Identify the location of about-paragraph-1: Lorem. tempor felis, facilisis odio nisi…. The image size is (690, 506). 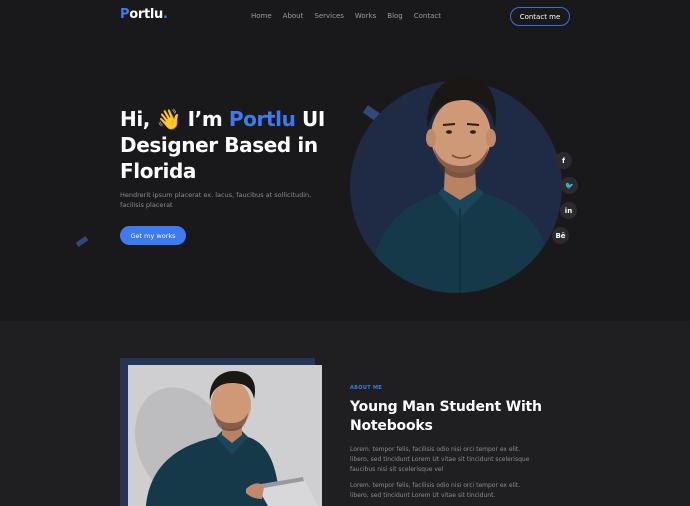
(440, 459).